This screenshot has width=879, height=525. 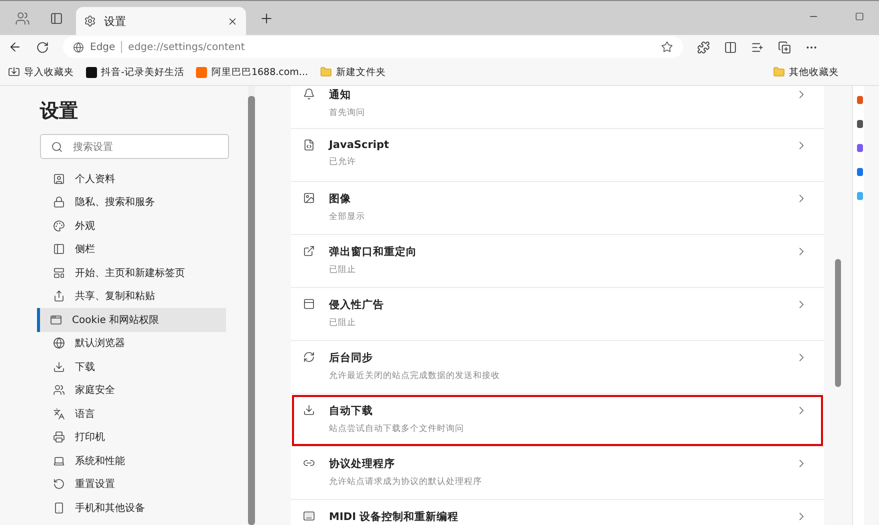 I want to click on refresh-icon, so click(x=42, y=47).